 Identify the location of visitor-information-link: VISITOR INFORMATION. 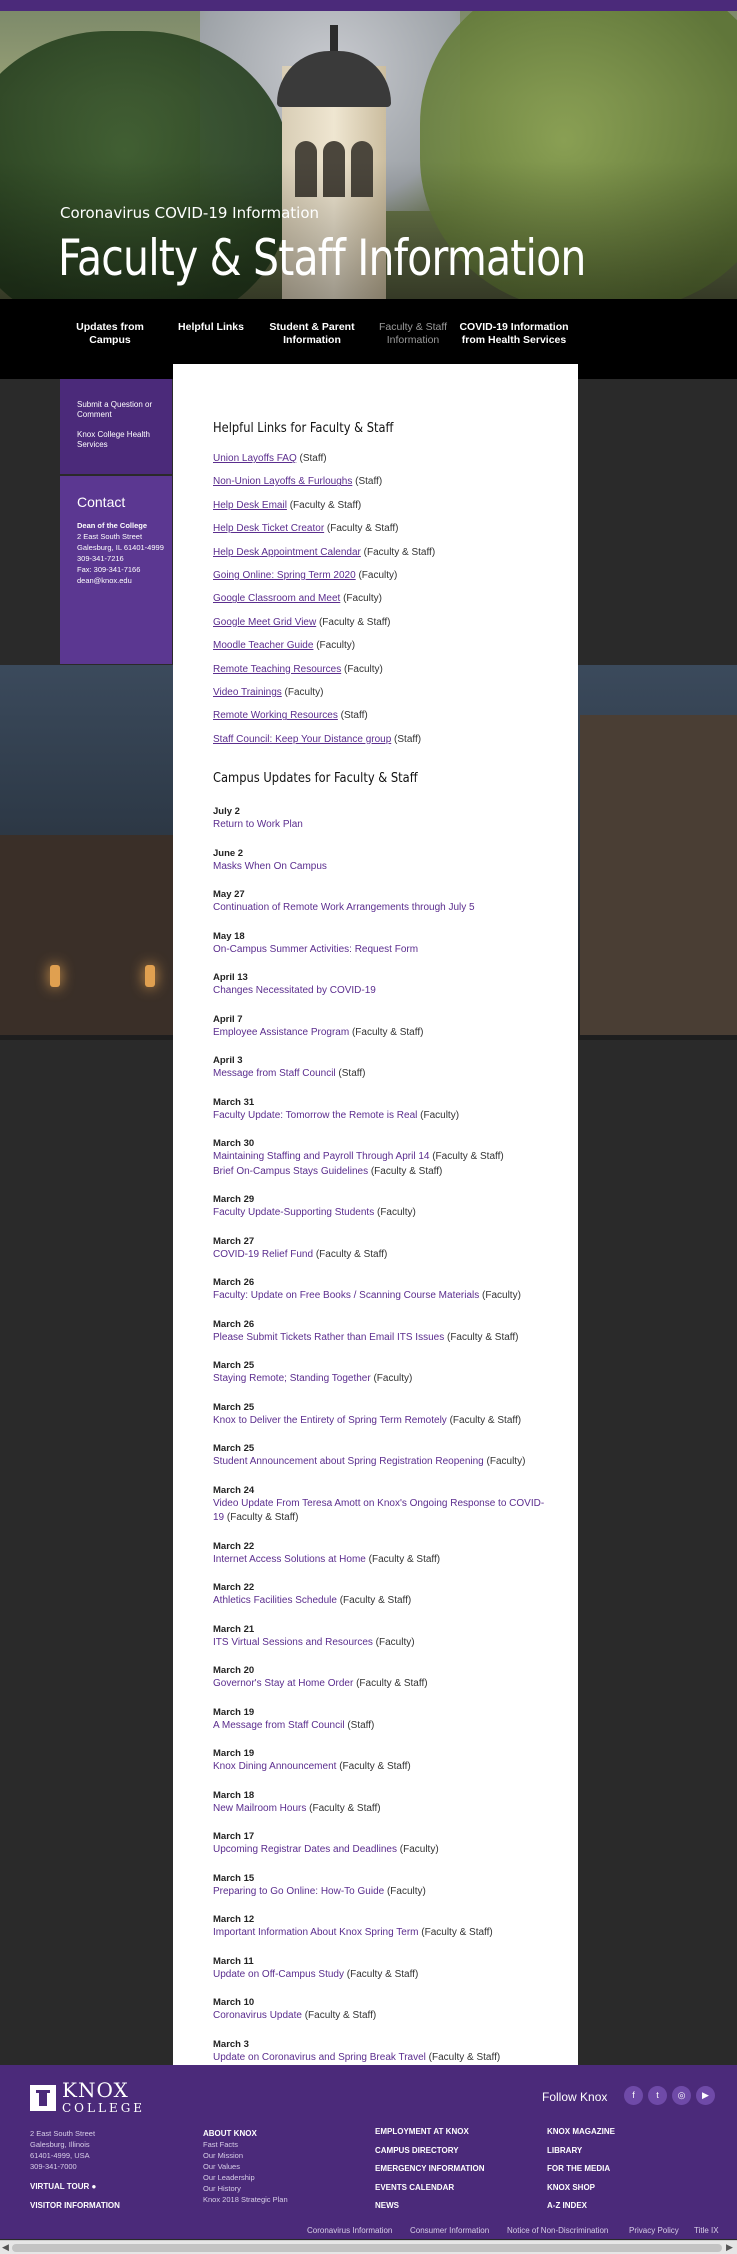
(75, 2205).